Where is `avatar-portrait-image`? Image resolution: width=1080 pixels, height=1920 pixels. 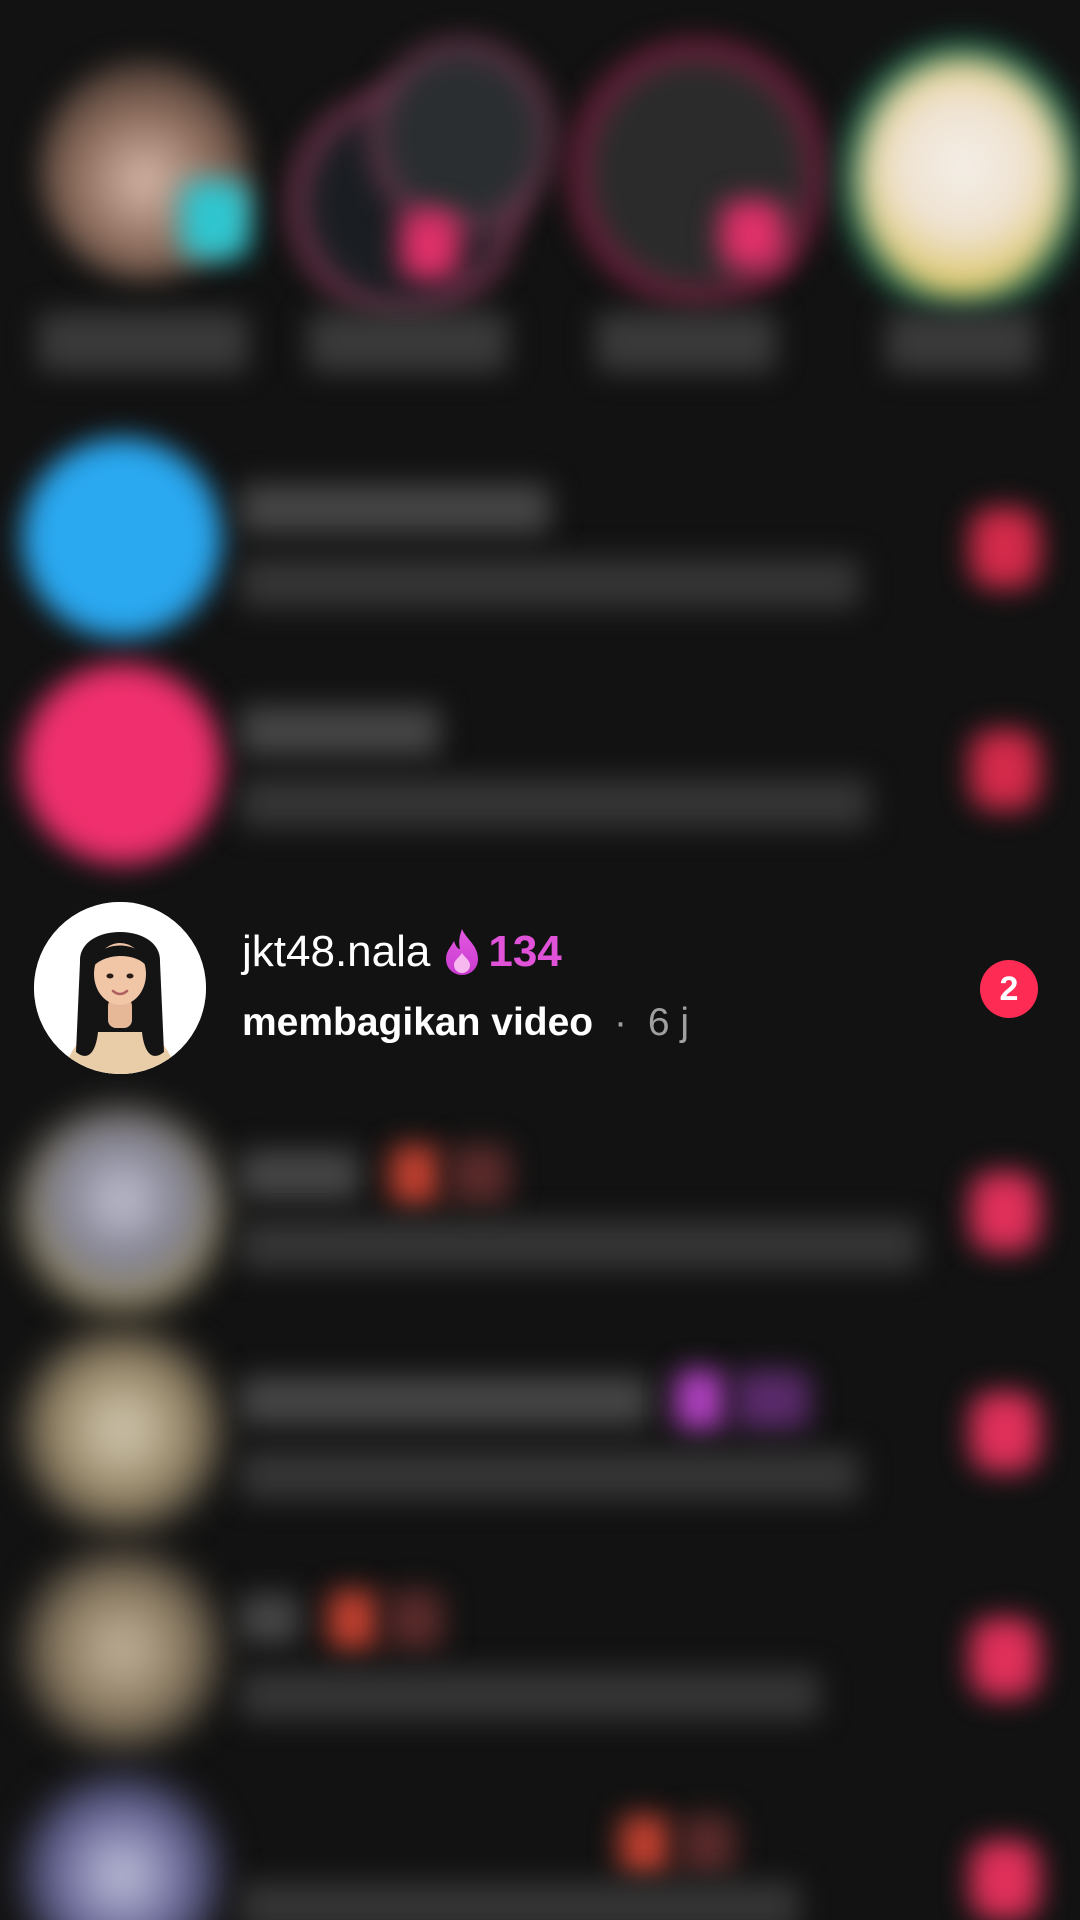 avatar-portrait-image is located at coordinates (120, 988).